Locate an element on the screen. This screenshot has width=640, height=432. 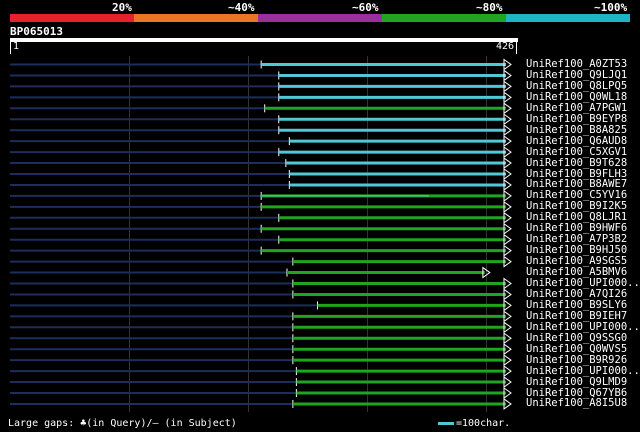
scale-legend: =100char. is located at coordinates (474, 423).